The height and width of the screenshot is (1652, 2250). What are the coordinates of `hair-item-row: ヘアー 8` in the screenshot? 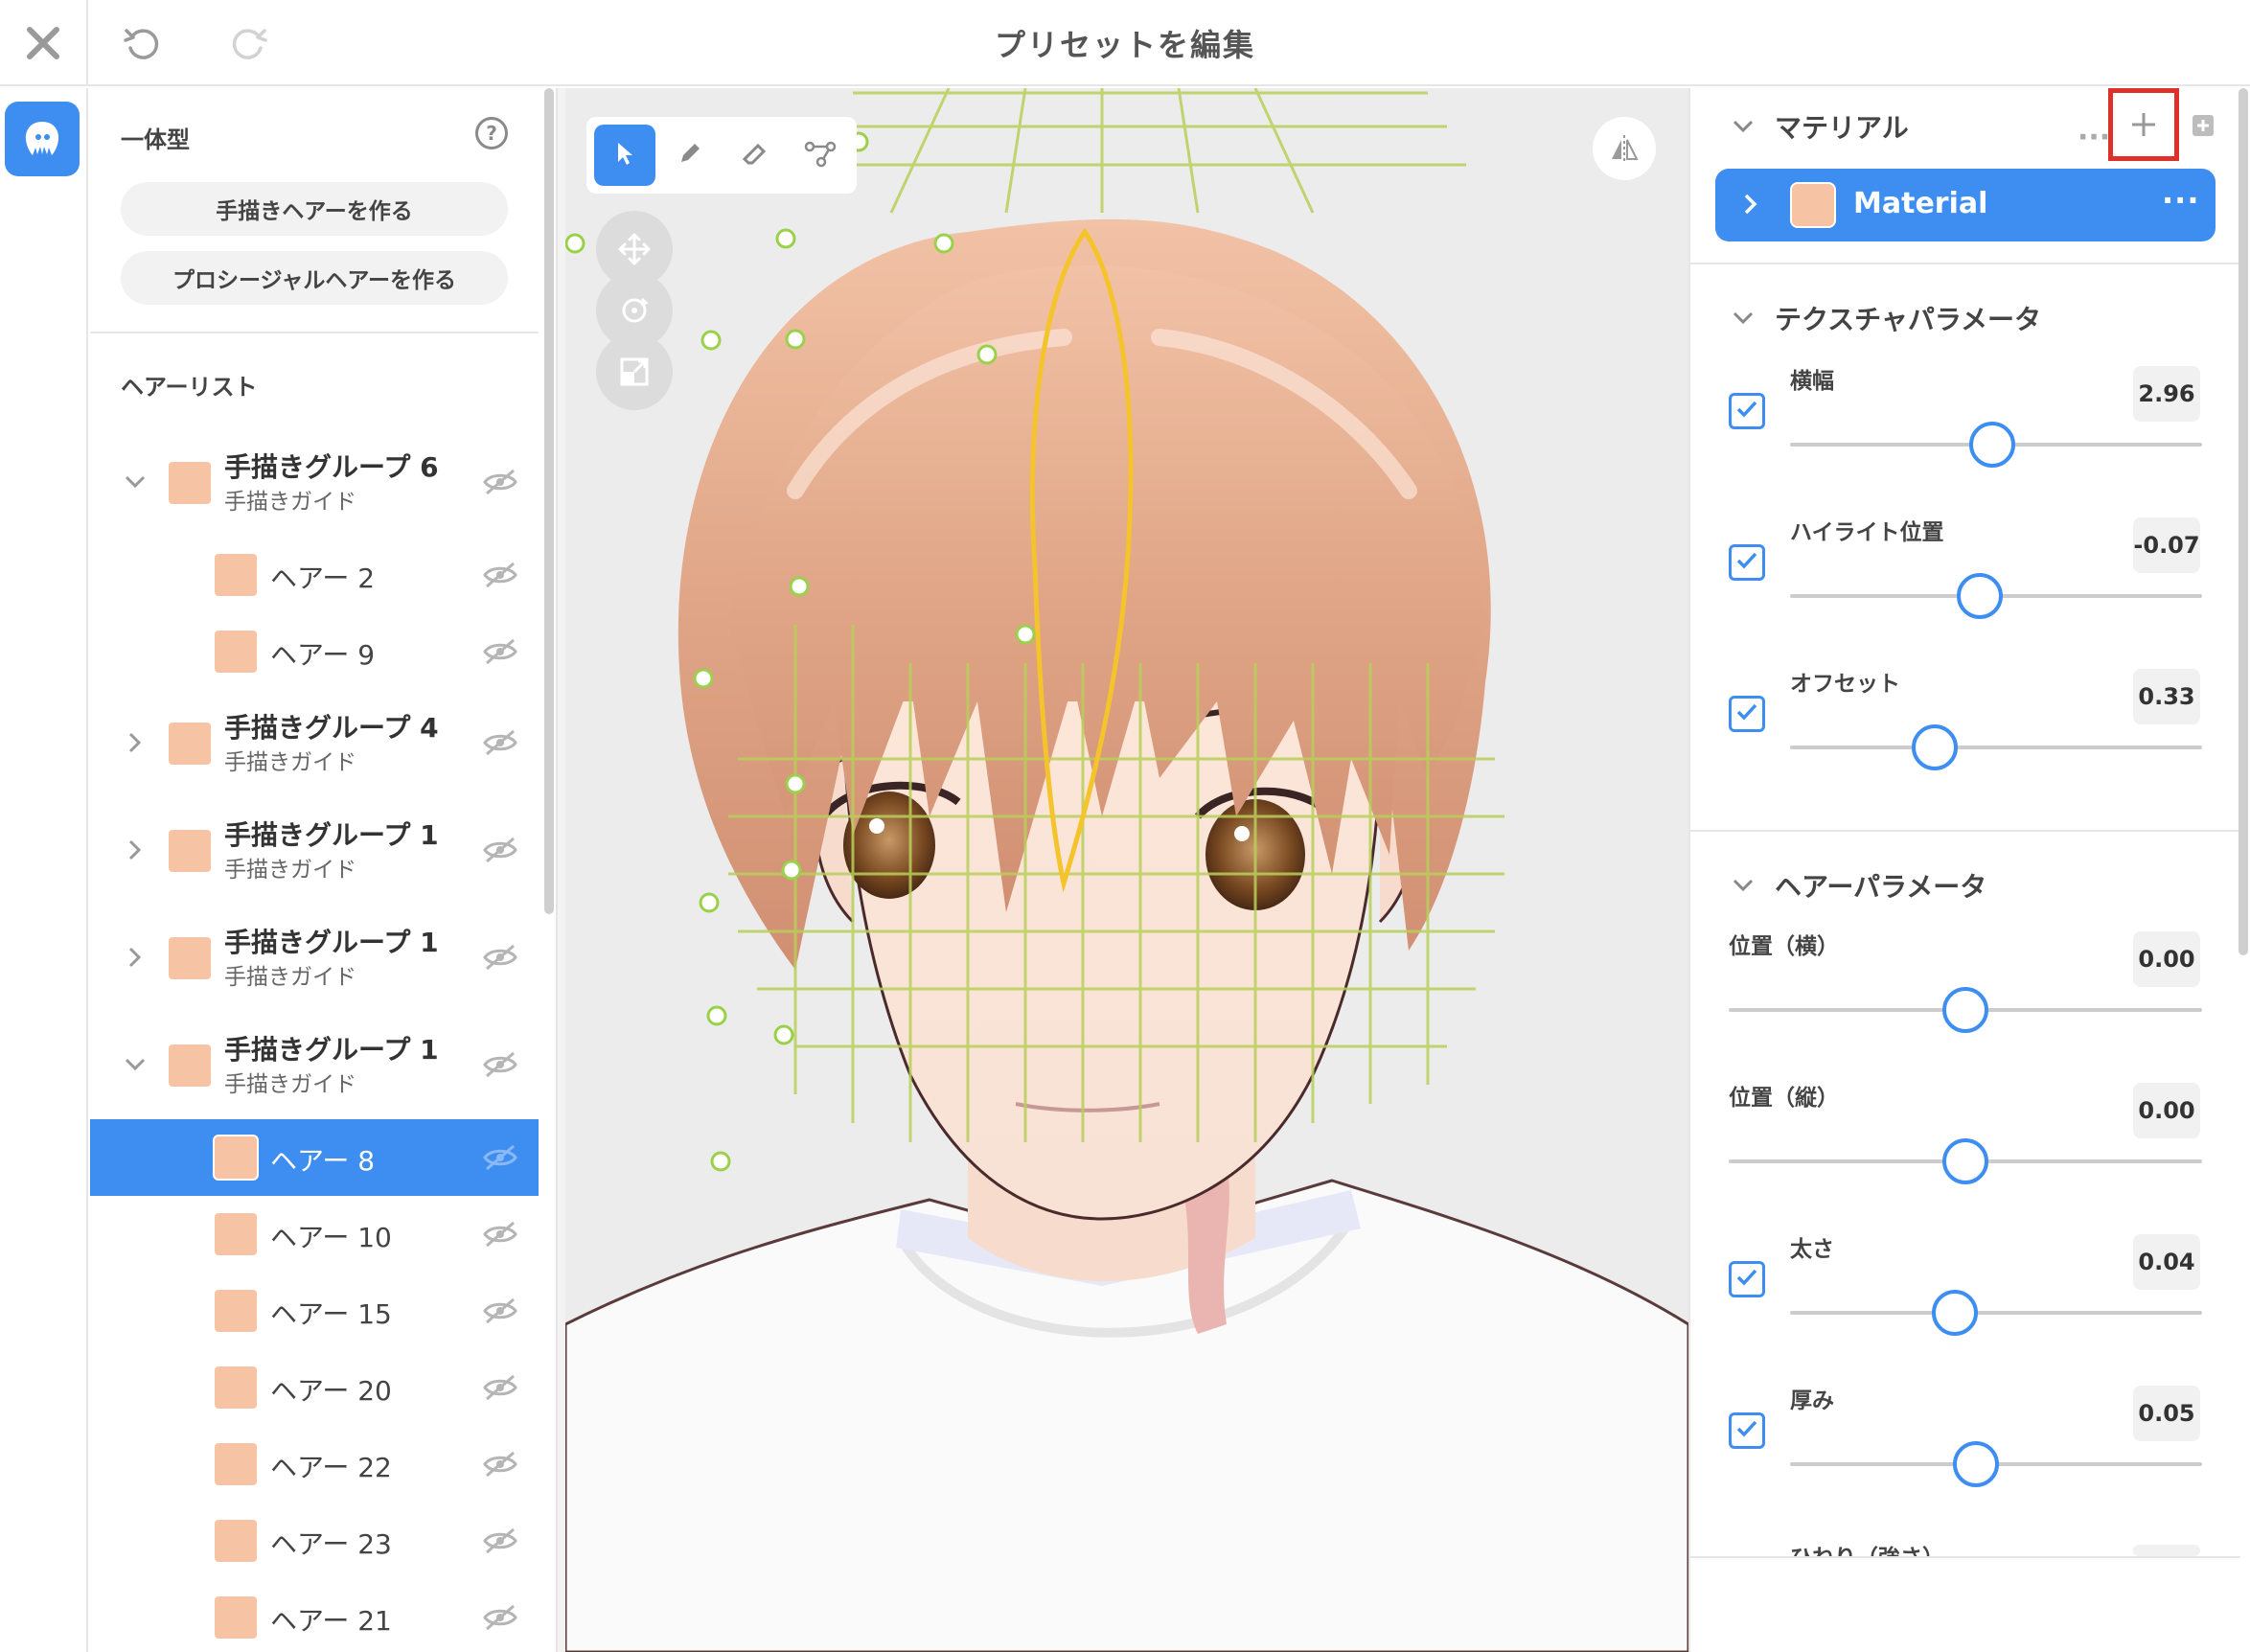 It's located at (314, 1157).